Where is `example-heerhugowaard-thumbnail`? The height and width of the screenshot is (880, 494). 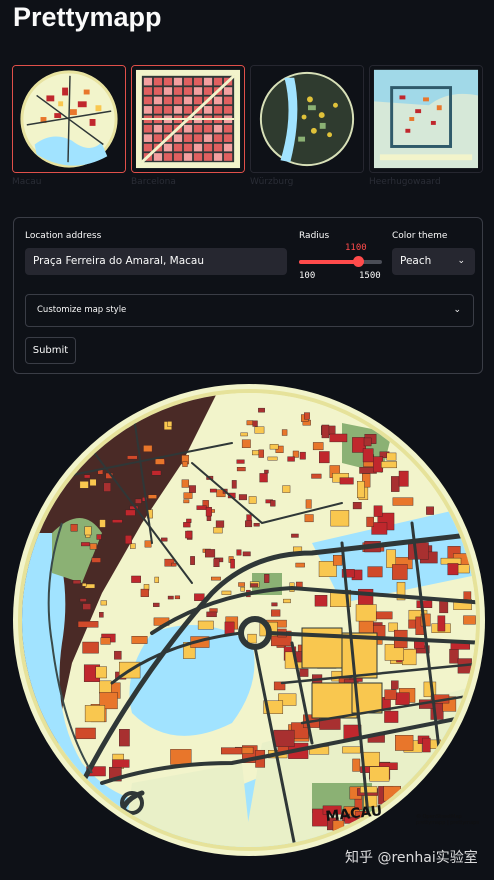 example-heerhugowaard-thumbnail is located at coordinates (426, 119).